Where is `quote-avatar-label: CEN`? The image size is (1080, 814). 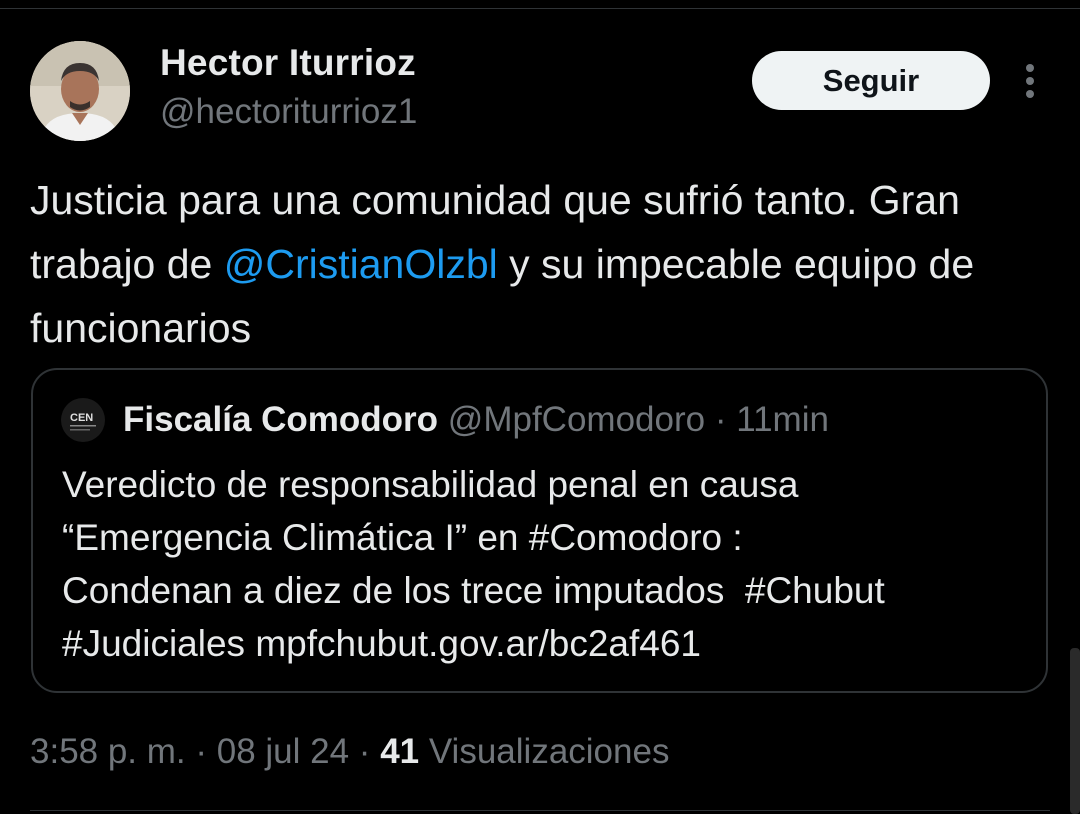 quote-avatar-label: CEN is located at coordinates (81, 418).